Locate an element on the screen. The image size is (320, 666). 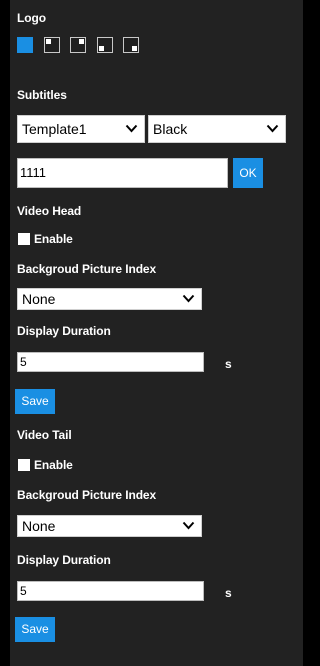
video-tail-bg-index-select: None is located at coordinates (109, 526).